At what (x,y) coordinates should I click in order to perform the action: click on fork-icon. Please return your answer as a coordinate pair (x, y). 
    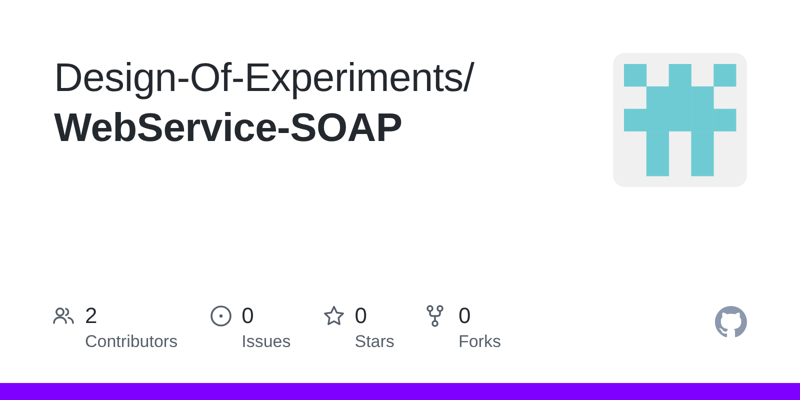
    Looking at the image, I should click on (435, 316).